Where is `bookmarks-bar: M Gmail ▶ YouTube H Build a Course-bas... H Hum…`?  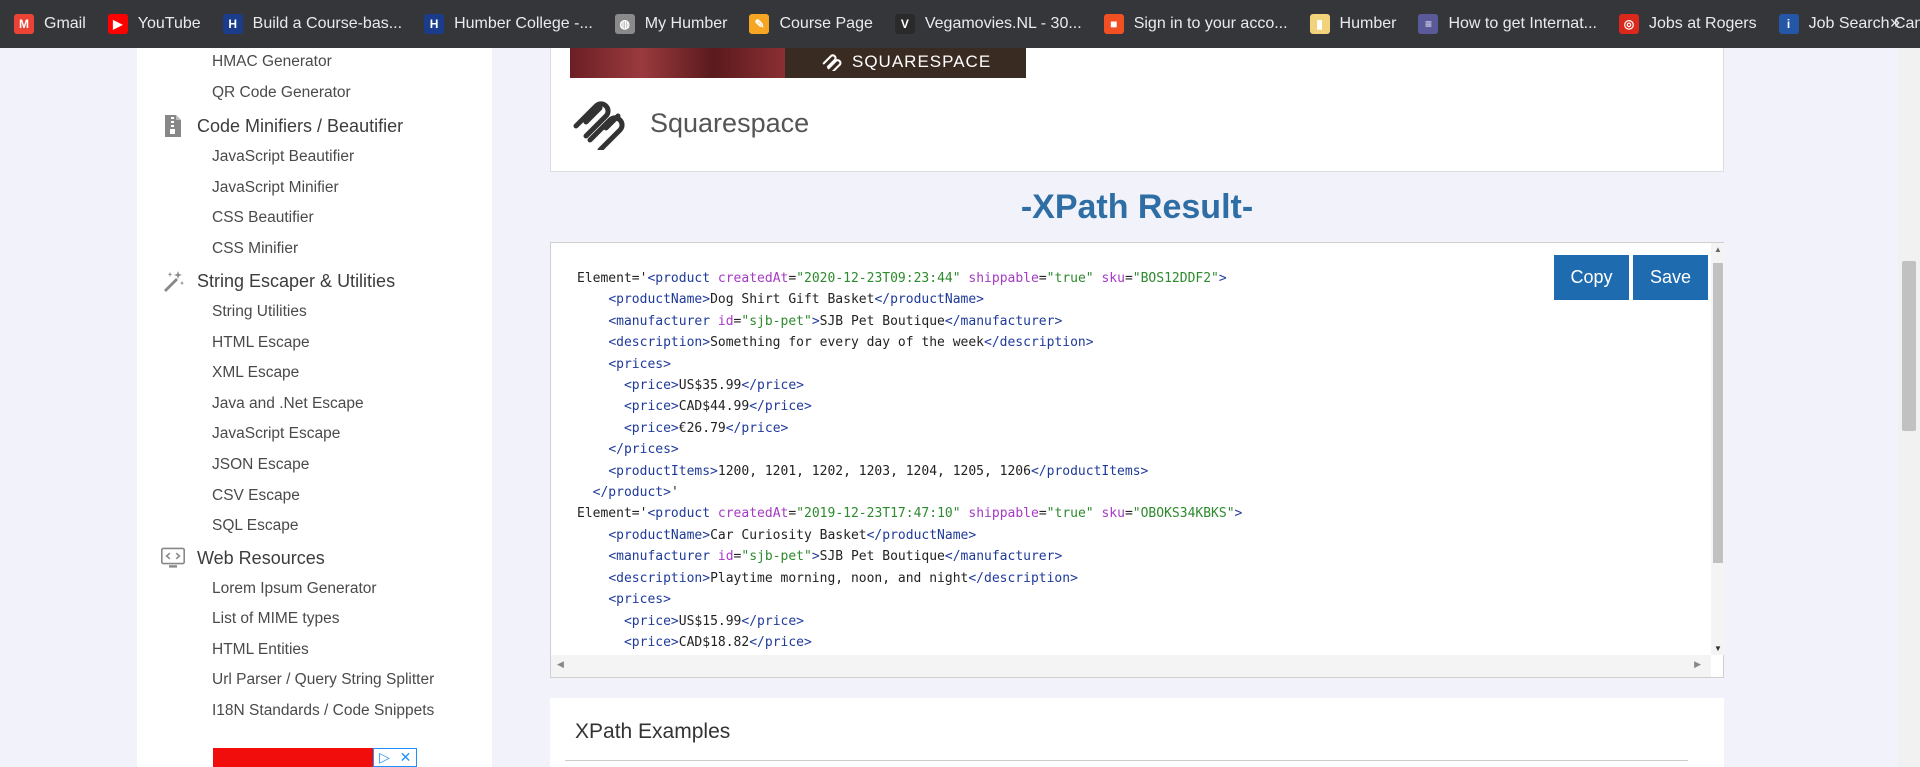 bookmarks-bar: M Gmail ▶ YouTube H Build a Course-bas... H Hum… is located at coordinates (960, 24).